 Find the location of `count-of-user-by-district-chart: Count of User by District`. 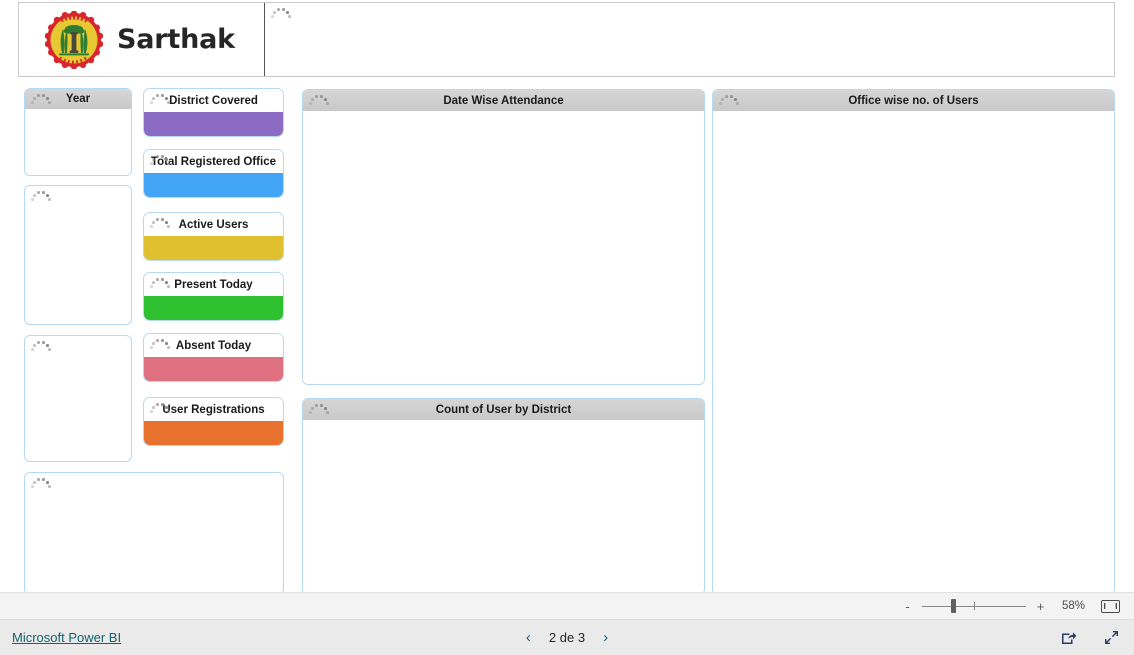

count-of-user-by-district-chart: Count of User by District is located at coordinates (503, 496).